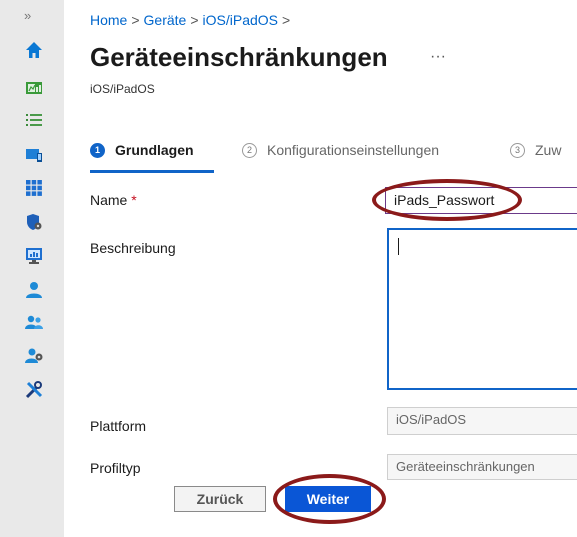 The width and height of the screenshot is (577, 537). I want to click on name-label-text: Name, so click(109, 200).